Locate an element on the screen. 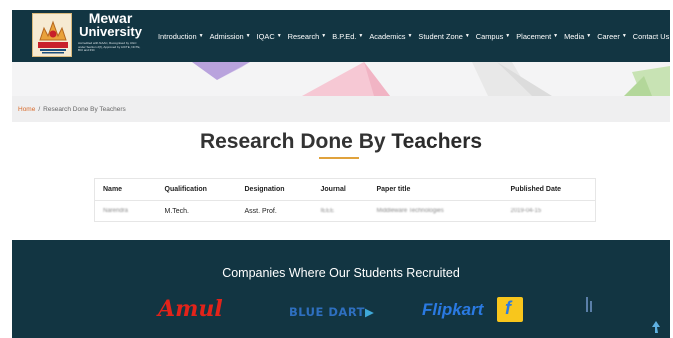 The width and height of the screenshot is (673, 338). page-title: Research Done By Teachers is located at coordinates (341, 142).